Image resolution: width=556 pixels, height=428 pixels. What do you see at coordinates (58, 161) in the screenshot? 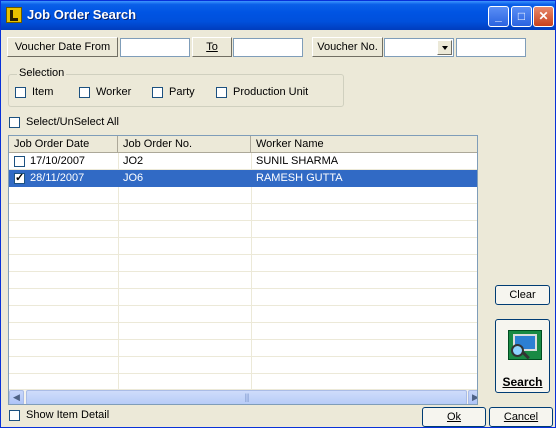
I see `cell-job-order-date: 17/10/2007` at bounding box center [58, 161].